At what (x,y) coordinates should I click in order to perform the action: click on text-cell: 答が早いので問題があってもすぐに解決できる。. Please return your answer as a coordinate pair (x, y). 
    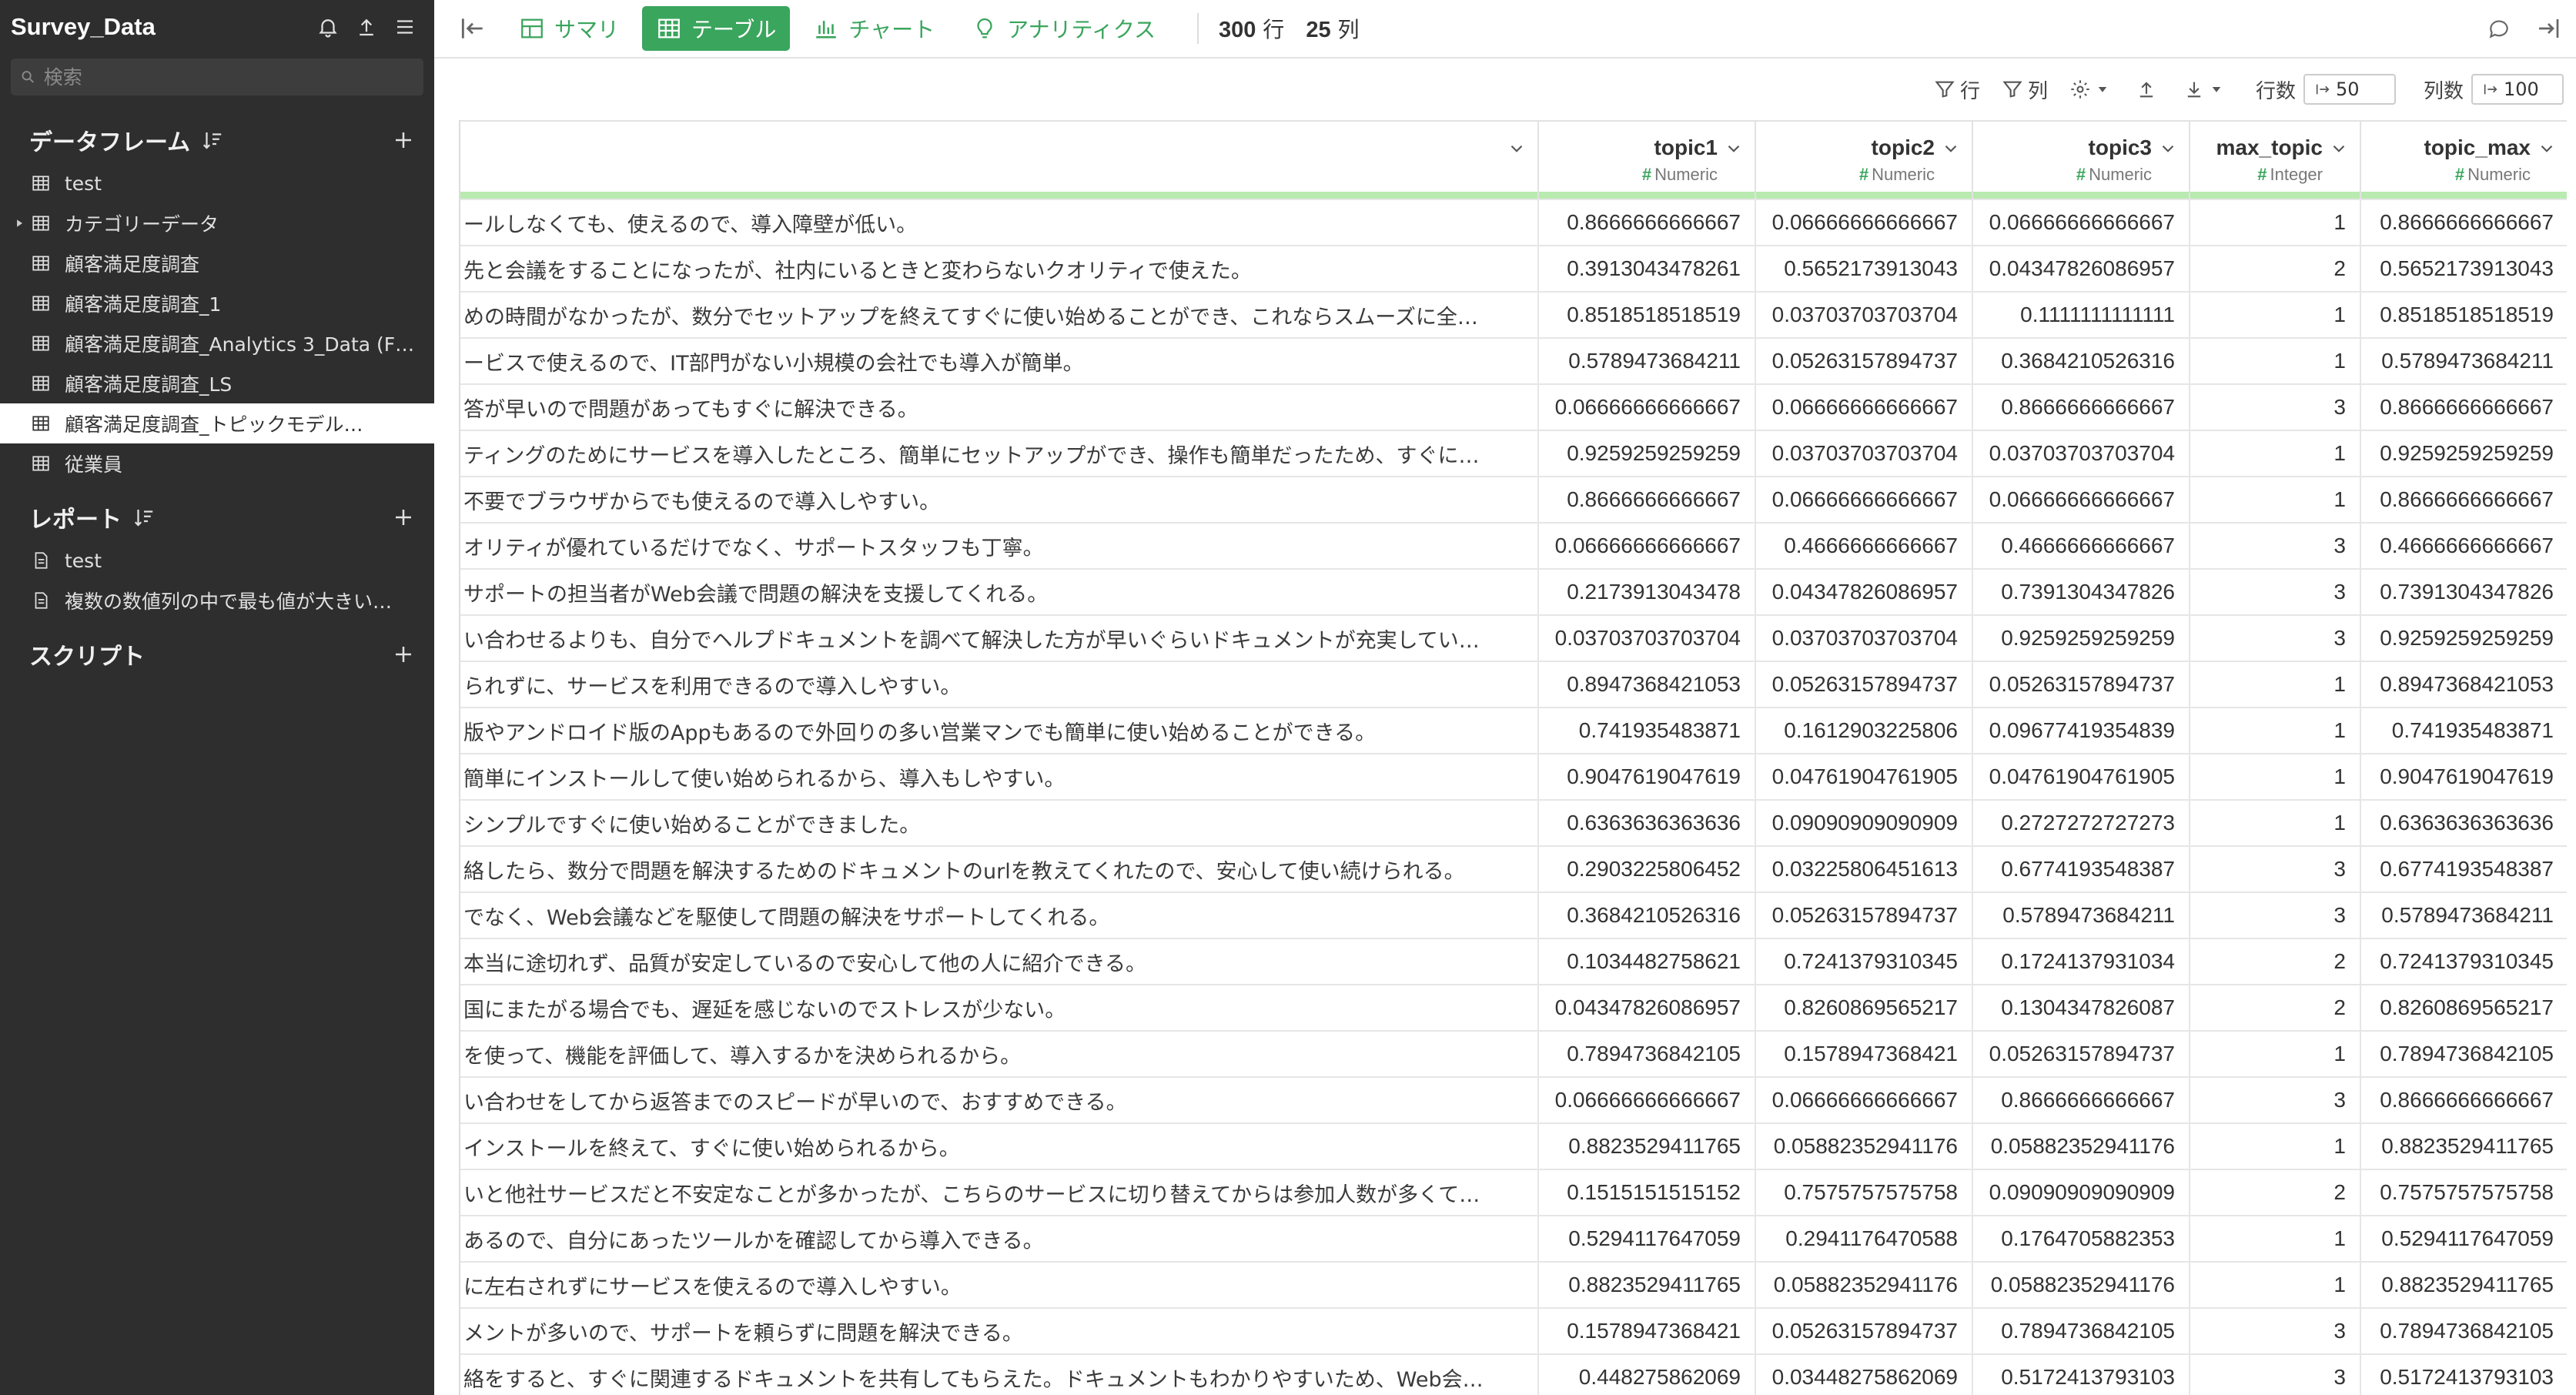
    Looking at the image, I should click on (999, 407).